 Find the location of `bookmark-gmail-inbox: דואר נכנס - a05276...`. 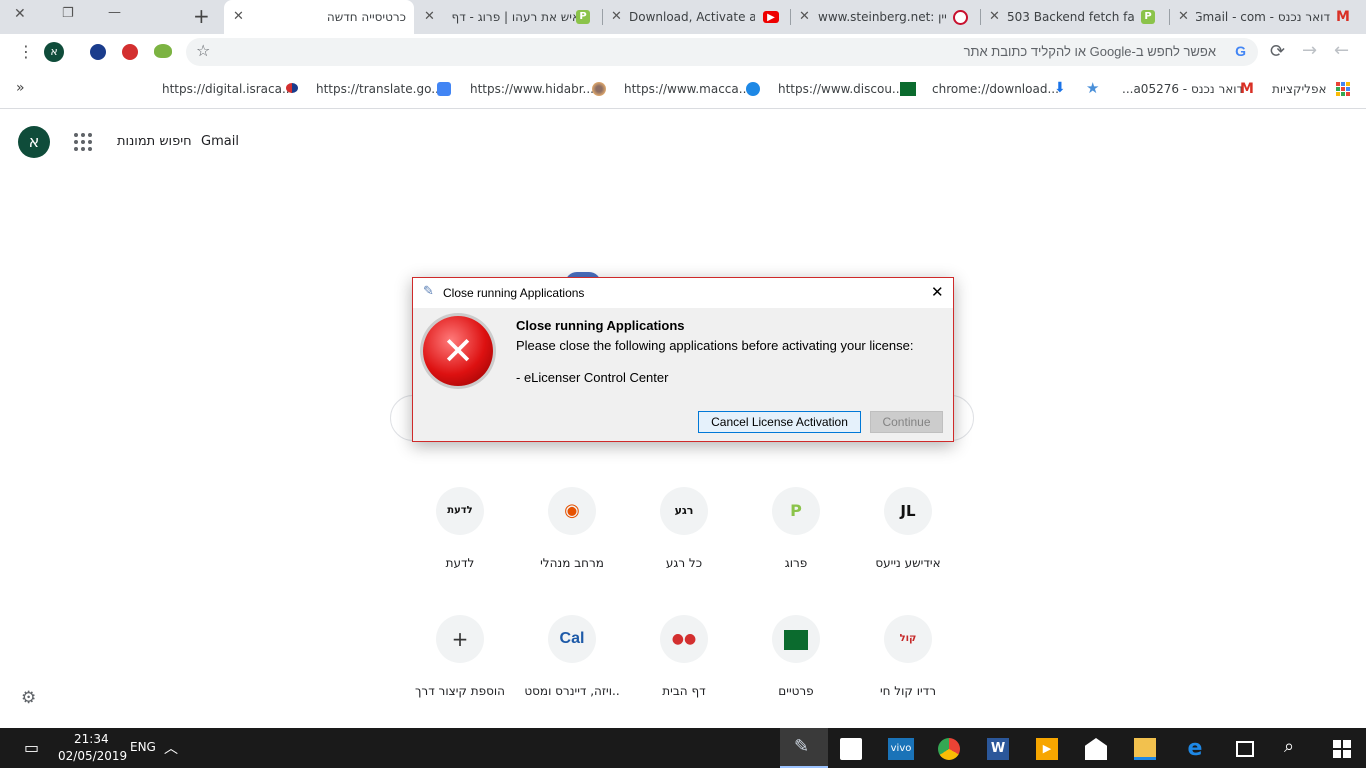

bookmark-gmail-inbox: דואר נכנס - a05276... is located at coordinates (1182, 89).